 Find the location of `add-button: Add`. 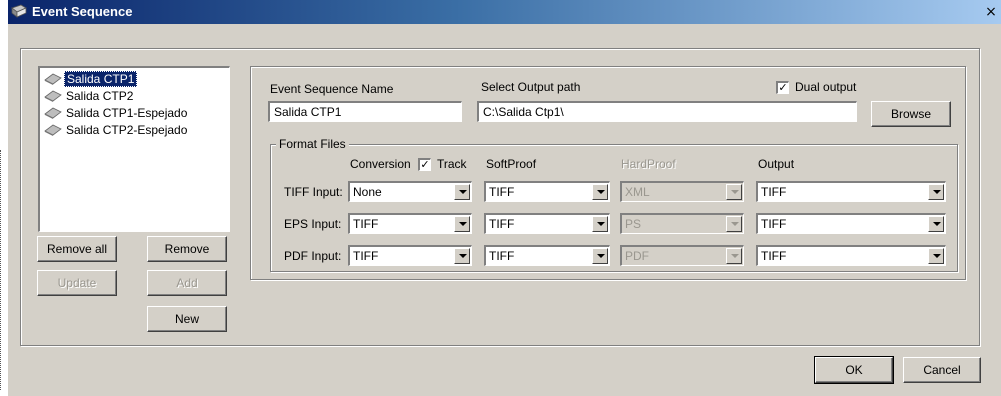

add-button: Add is located at coordinates (187, 283).